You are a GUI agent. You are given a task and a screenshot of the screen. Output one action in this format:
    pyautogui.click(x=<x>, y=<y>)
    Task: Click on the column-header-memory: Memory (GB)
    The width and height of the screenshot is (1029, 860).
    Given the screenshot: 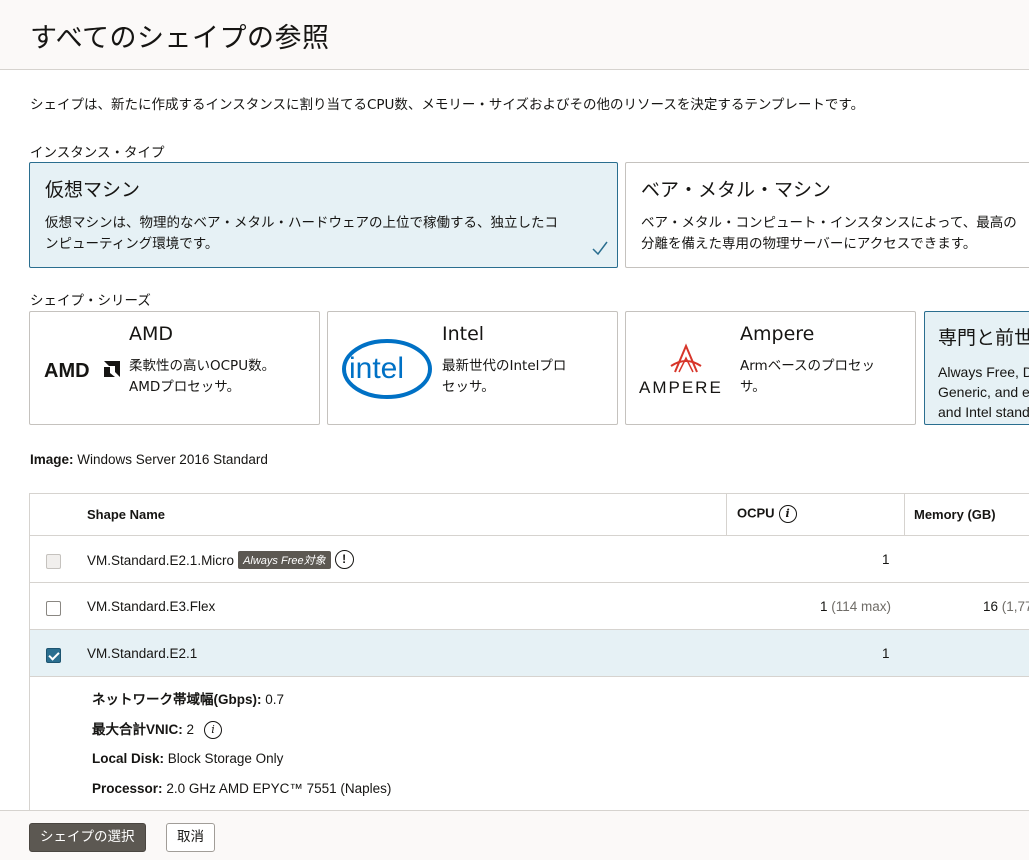 What is the action you would take?
    pyautogui.click(x=955, y=514)
    